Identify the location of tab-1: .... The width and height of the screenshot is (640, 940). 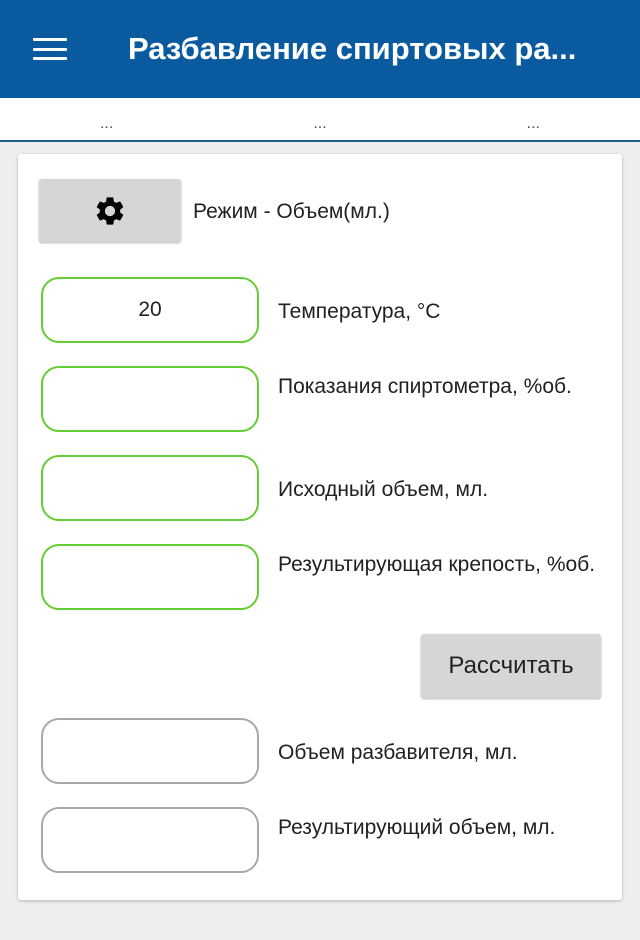
(106, 119).